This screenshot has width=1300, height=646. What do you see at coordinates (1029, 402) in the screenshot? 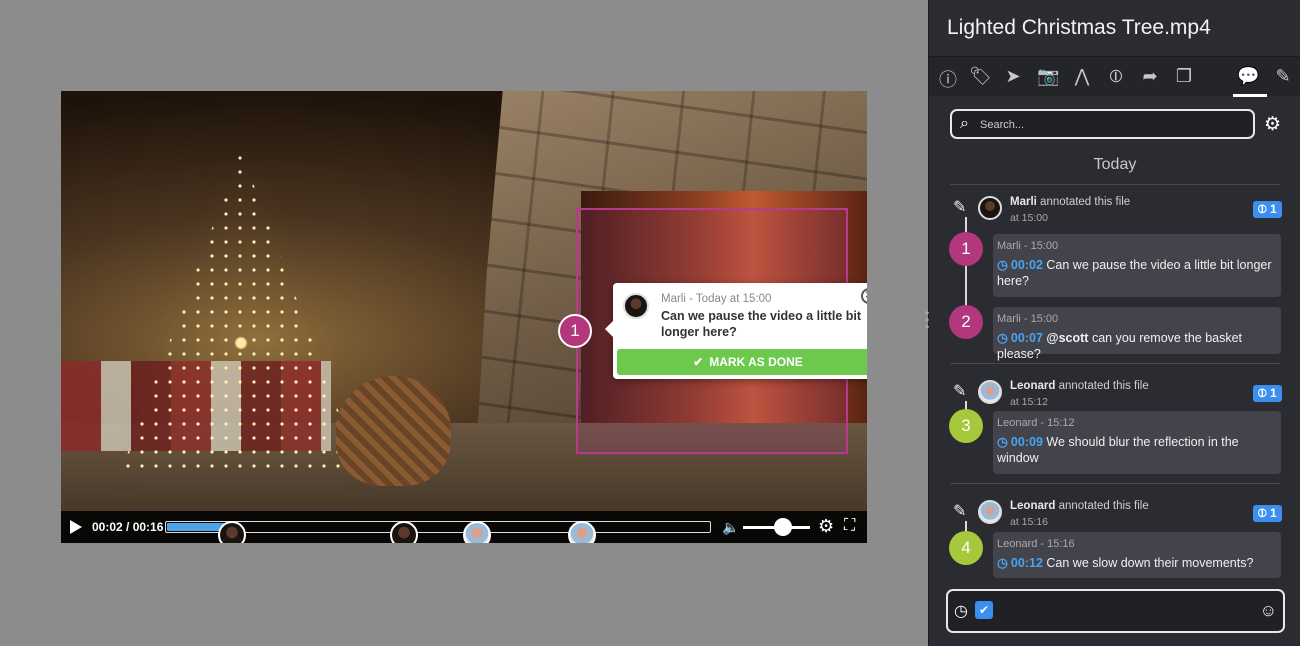
I see `group-time: at 15:12` at bounding box center [1029, 402].